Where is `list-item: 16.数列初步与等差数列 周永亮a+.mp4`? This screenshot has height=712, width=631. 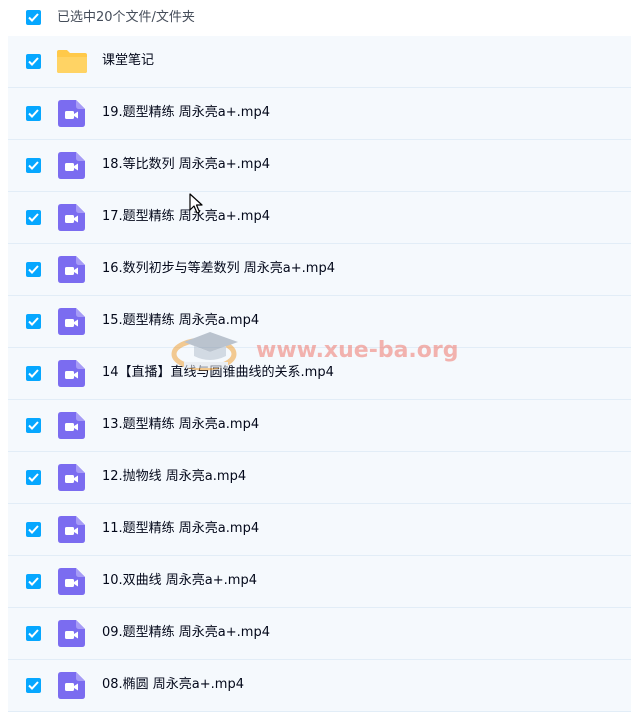
list-item: 16.数列初步与等差数列 周永亮a+.mp4 is located at coordinates (319, 270).